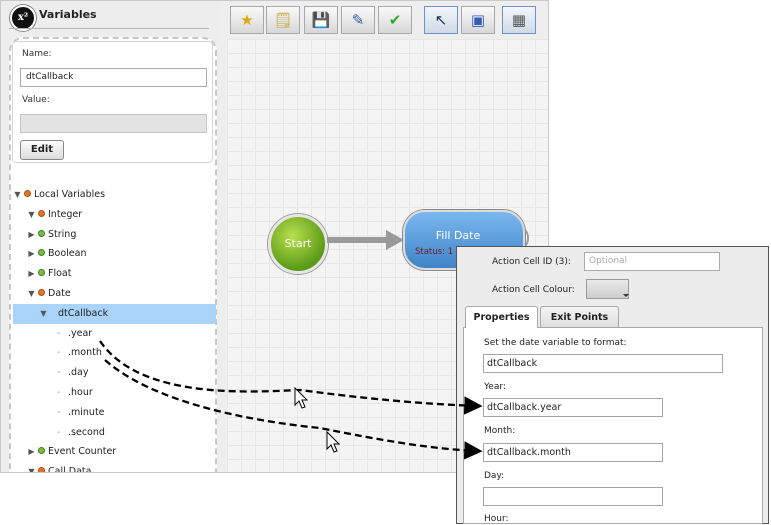 This screenshot has width=771, height=525. I want to click on star-button: ★, so click(247, 20).